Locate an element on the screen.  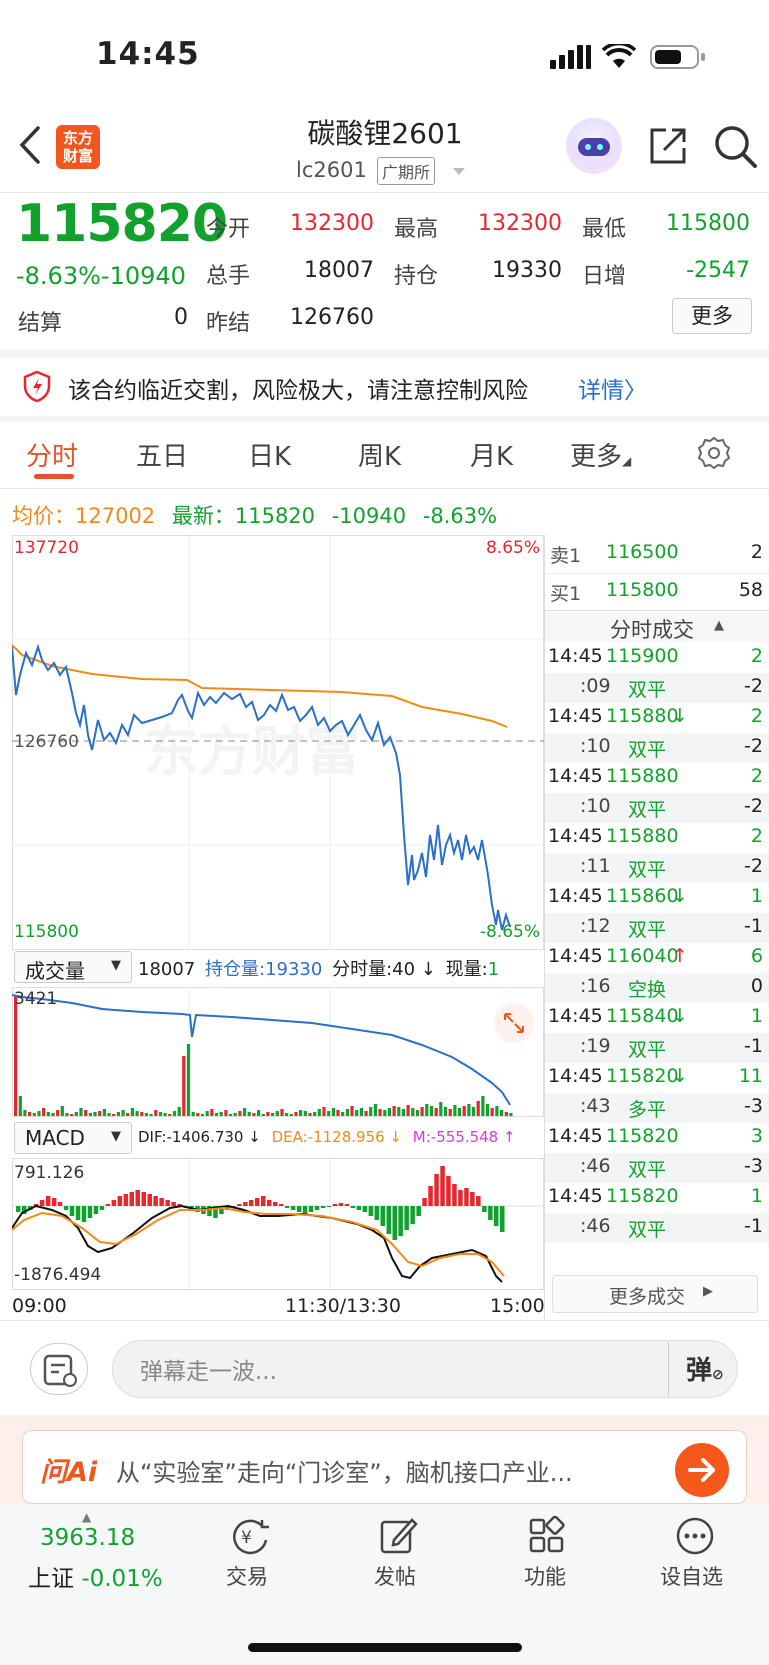
tab-more: 更多◢ is located at coordinates (600, 454).